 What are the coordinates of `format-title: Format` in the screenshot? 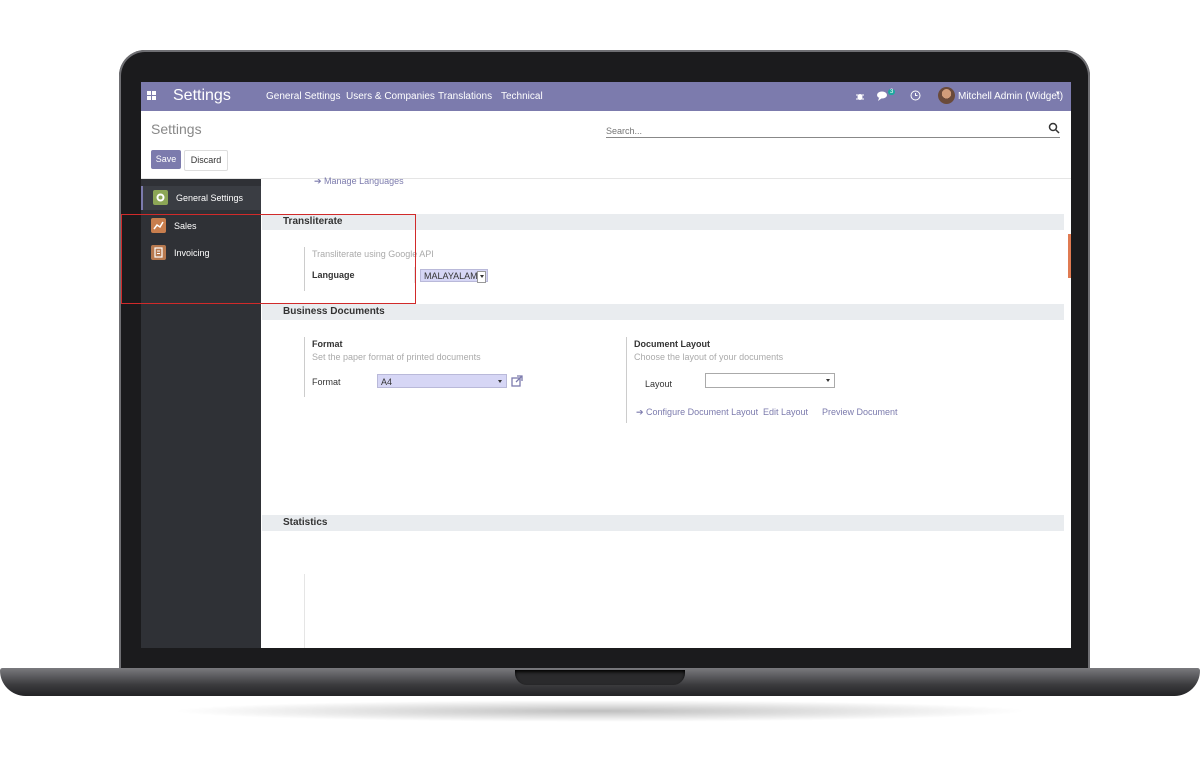 It's located at (327, 344).